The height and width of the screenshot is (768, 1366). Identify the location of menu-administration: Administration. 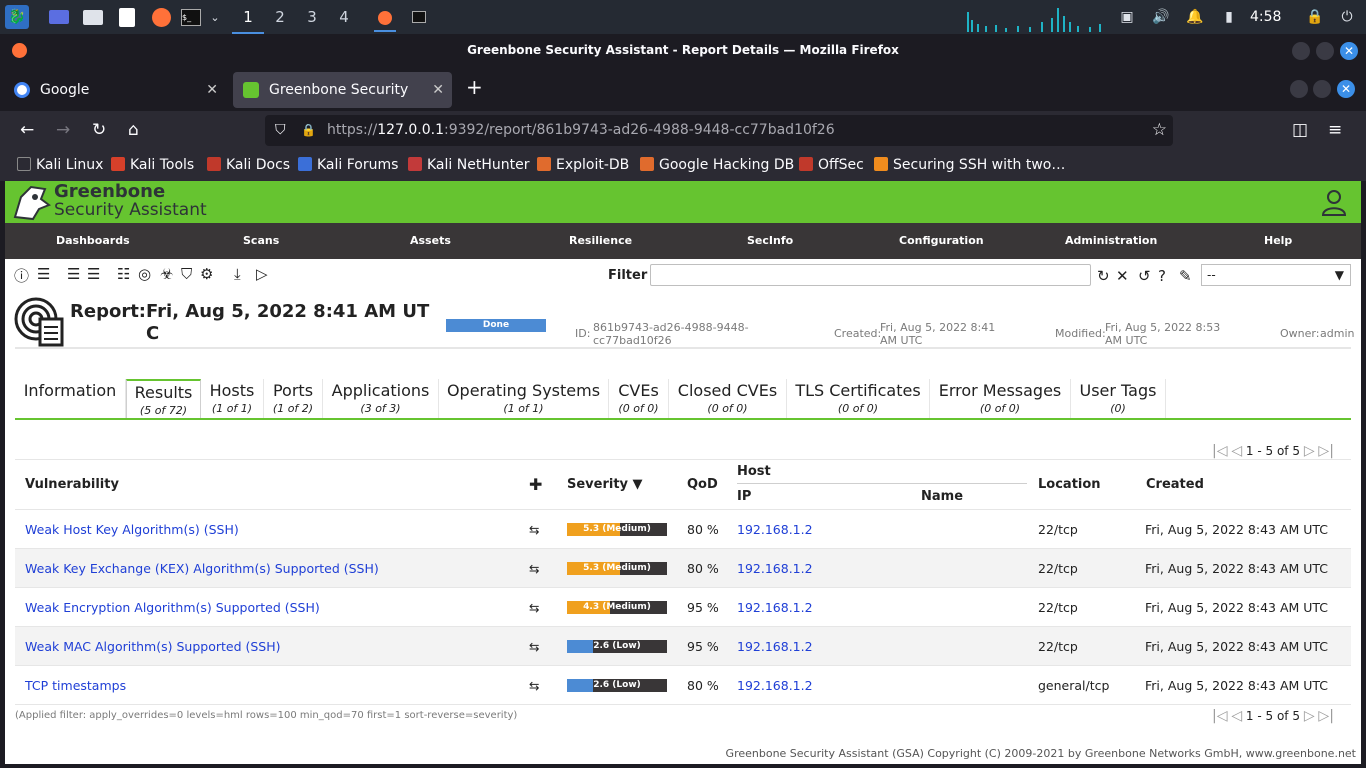
(1111, 241).